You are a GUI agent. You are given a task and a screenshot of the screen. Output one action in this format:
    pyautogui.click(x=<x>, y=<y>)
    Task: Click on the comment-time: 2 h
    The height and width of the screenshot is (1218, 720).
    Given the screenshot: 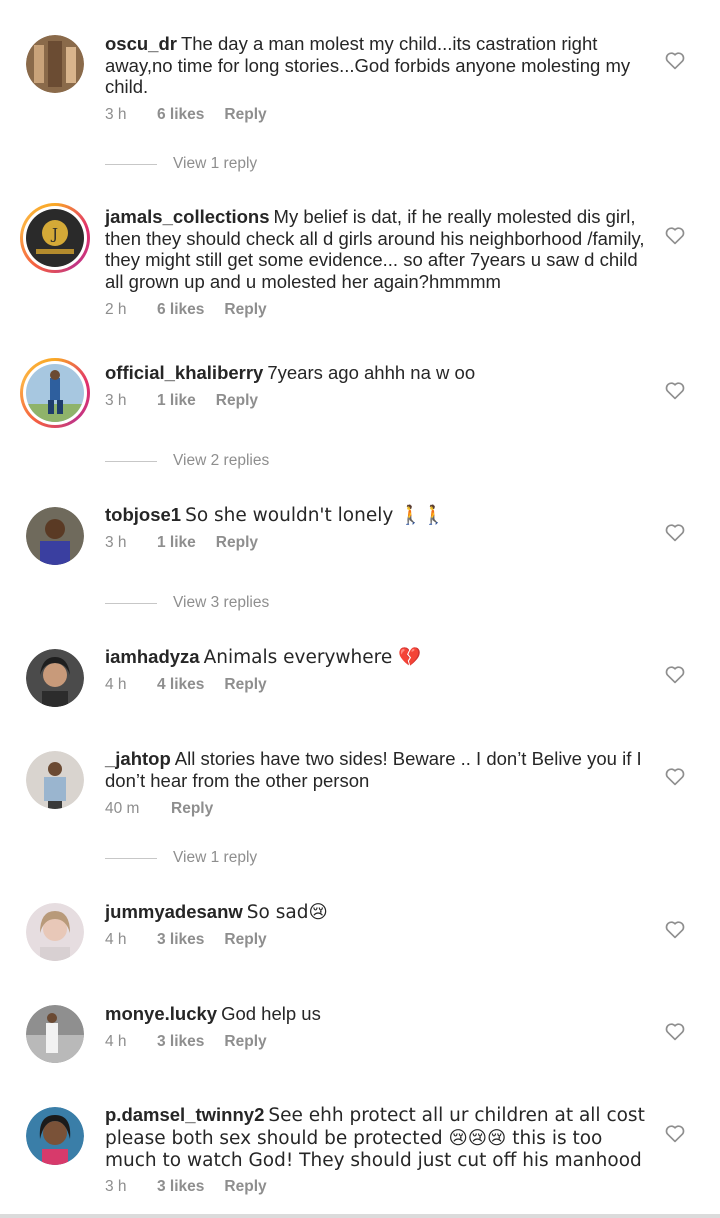 What is the action you would take?
    pyautogui.click(x=116, y=309)
    